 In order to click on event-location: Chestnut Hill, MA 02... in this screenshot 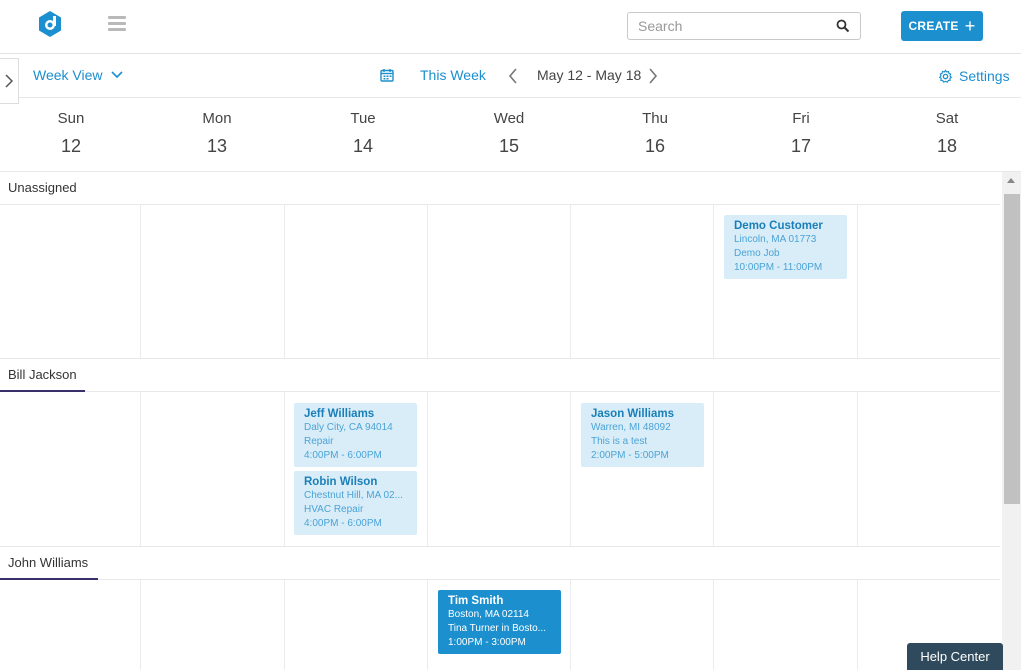, I will do `click(353, 495)`.